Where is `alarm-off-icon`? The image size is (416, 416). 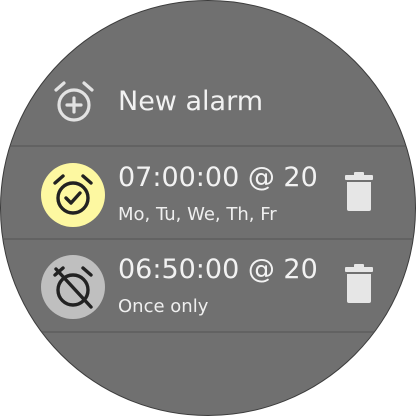
alarm-off-icon is located at coordinates (73, 287).